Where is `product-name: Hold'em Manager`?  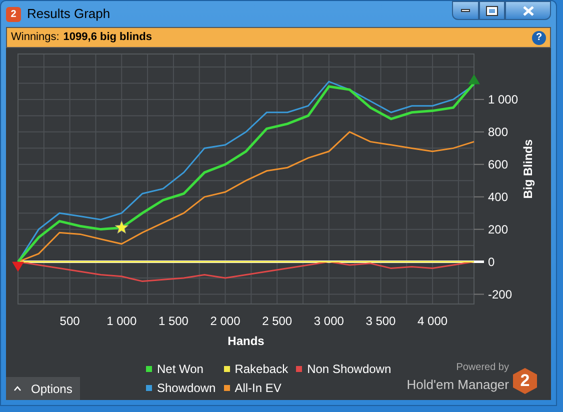
product-name: Hold'em Manager is located at coordinates (457, 385).